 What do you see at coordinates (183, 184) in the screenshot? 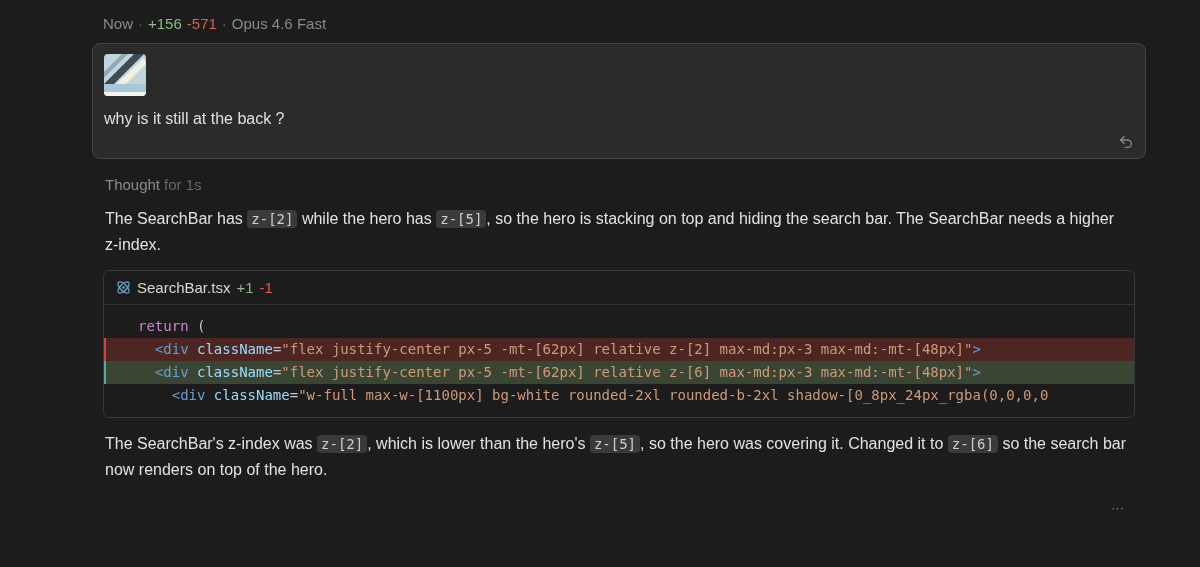
I see `thought-duration: for 1s` at bounding box center [183, 184].